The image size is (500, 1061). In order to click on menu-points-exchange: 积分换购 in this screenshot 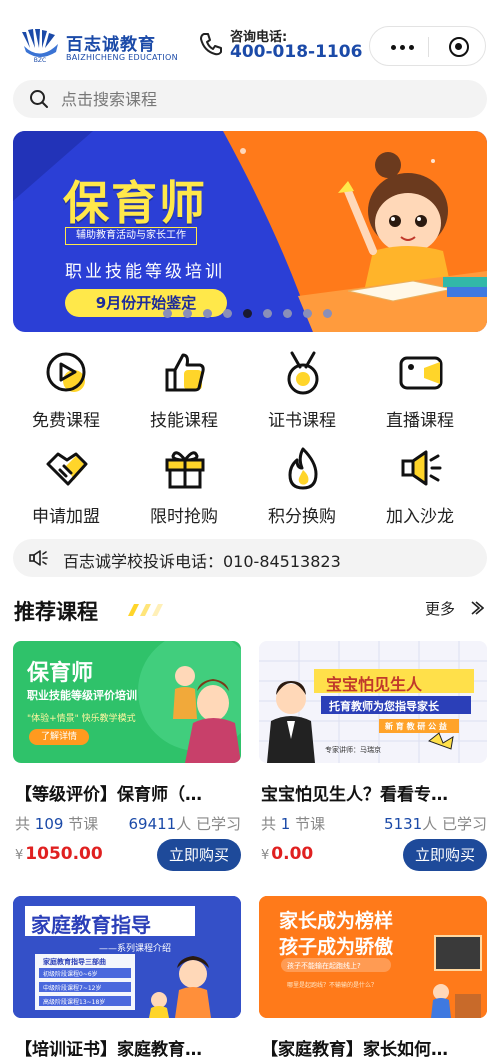, I will do `click(302, 487)`.